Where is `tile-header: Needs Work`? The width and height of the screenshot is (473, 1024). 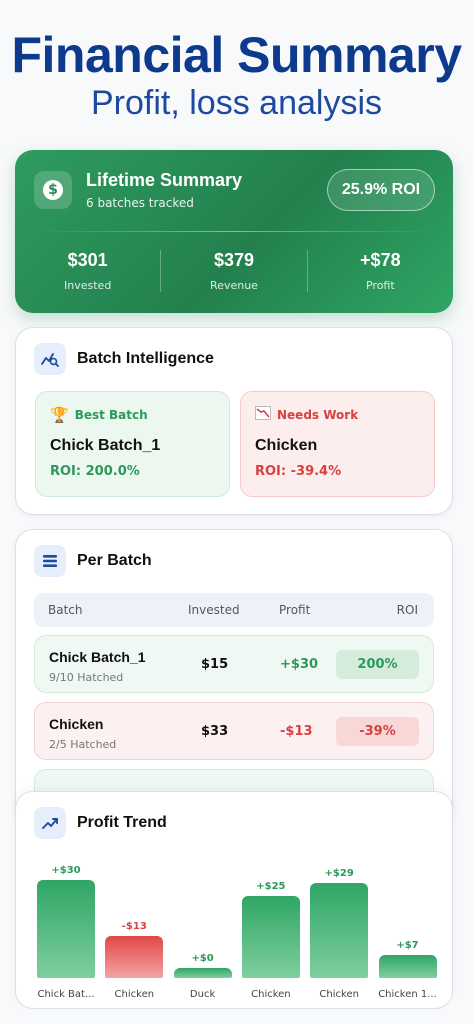
tile-header: Needs Work is located at coordinates (337, 415).